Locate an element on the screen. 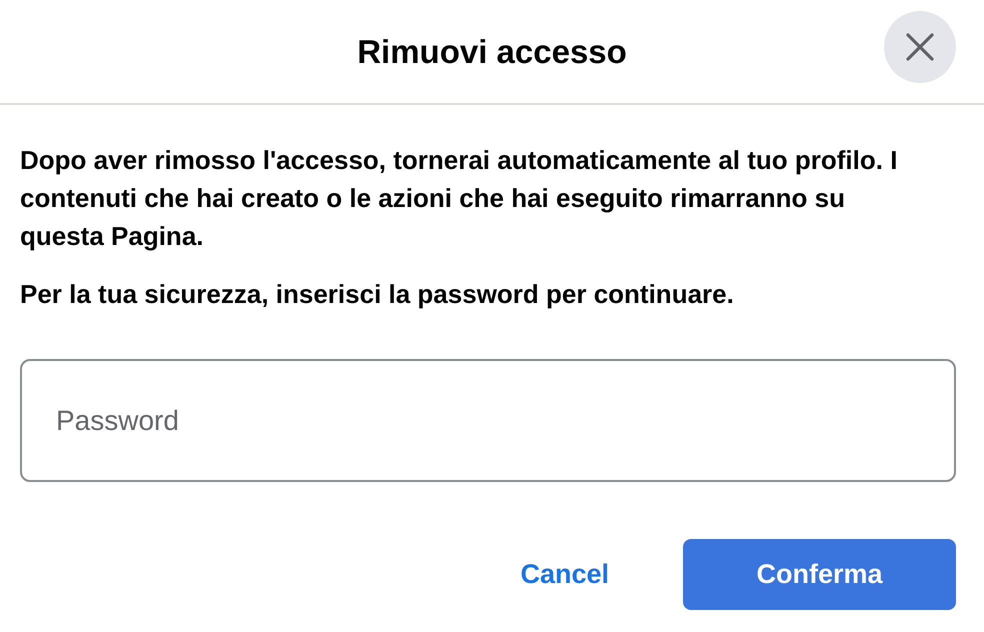  confirm-button: Conferma is located at coordinates (819, 574).